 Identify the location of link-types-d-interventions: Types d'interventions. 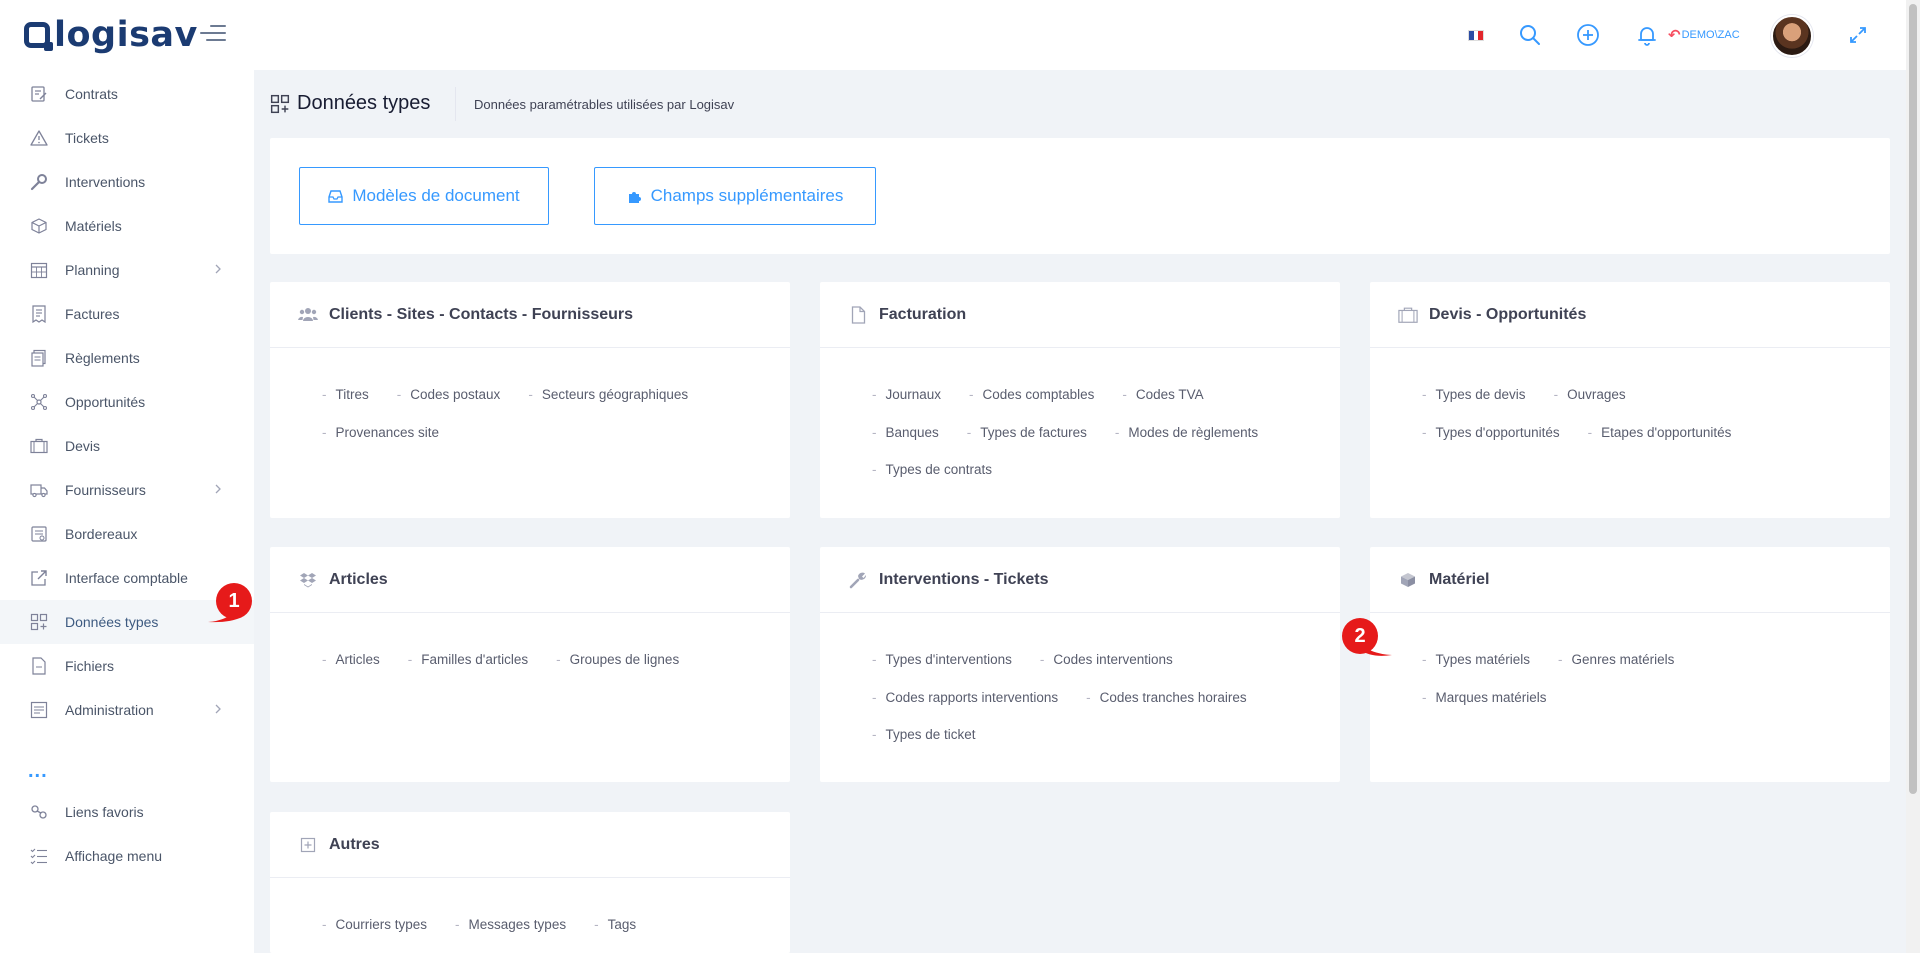
(942, 659).